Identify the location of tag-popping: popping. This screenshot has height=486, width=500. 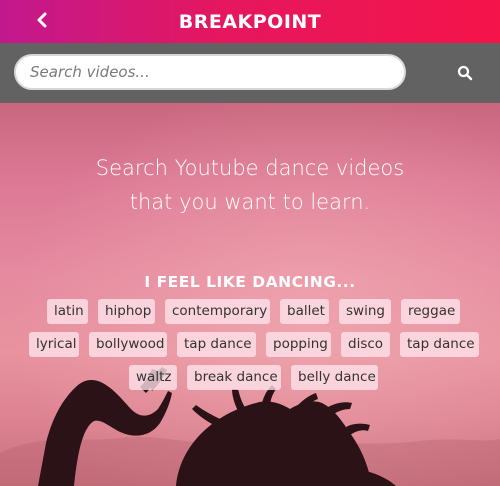
(298, 344).